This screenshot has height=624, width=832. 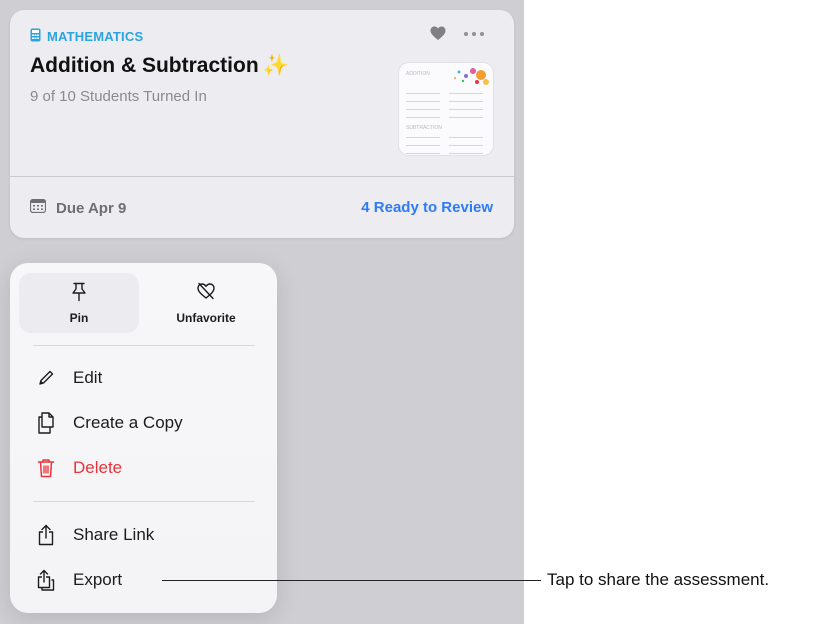 I want to click on assignment-thumbnail: ADDITION SUBTRACTION, so click(x=446, y=109).